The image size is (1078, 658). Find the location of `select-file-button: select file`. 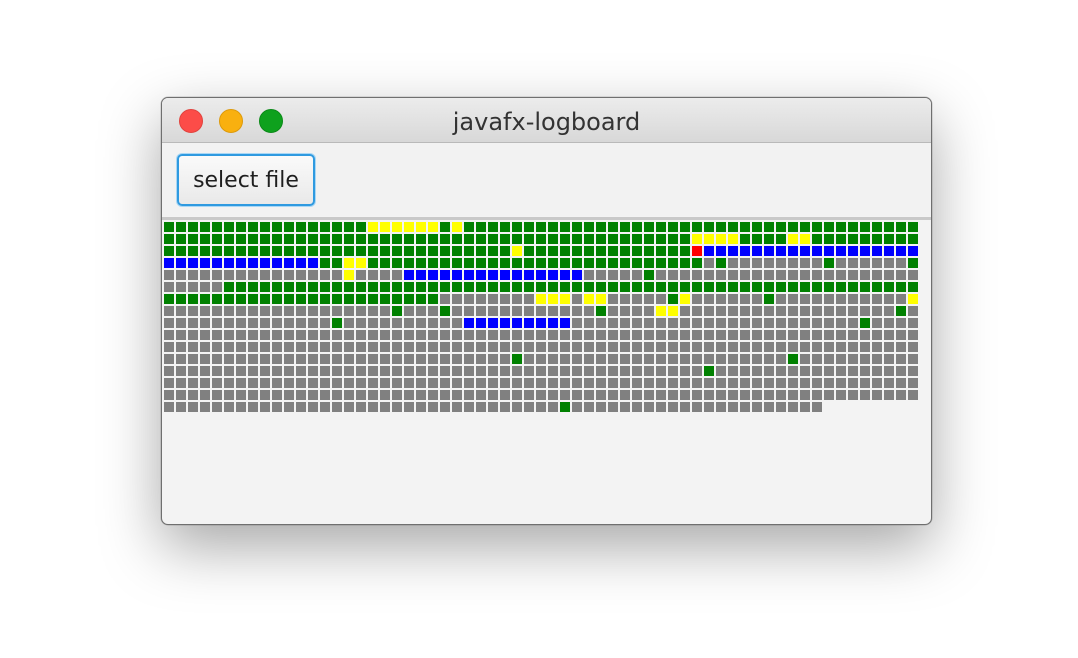

select-file-button: select file is located at coordinates (246, 180).